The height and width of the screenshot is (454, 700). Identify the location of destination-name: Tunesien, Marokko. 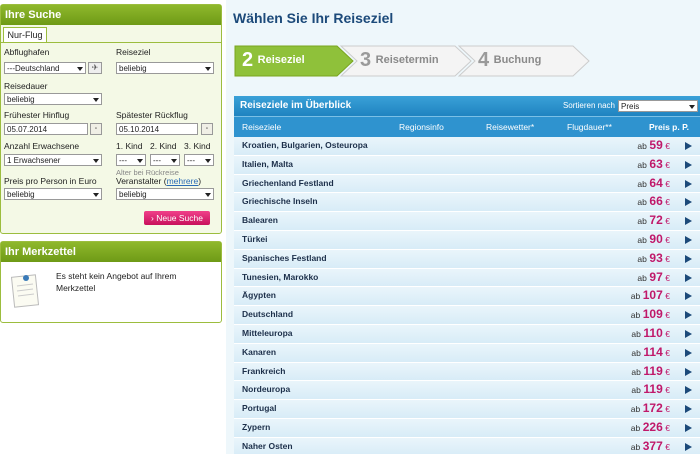
(280, 278).